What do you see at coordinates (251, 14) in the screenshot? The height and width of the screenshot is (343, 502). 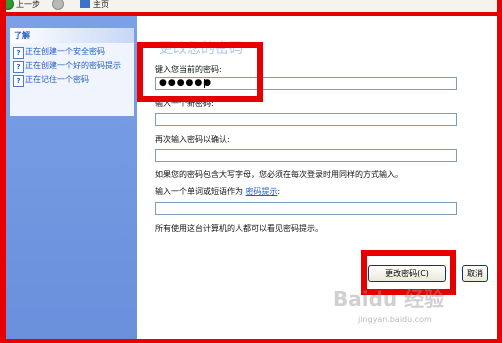 I see `frame-top` at bounding box center [251, 14].